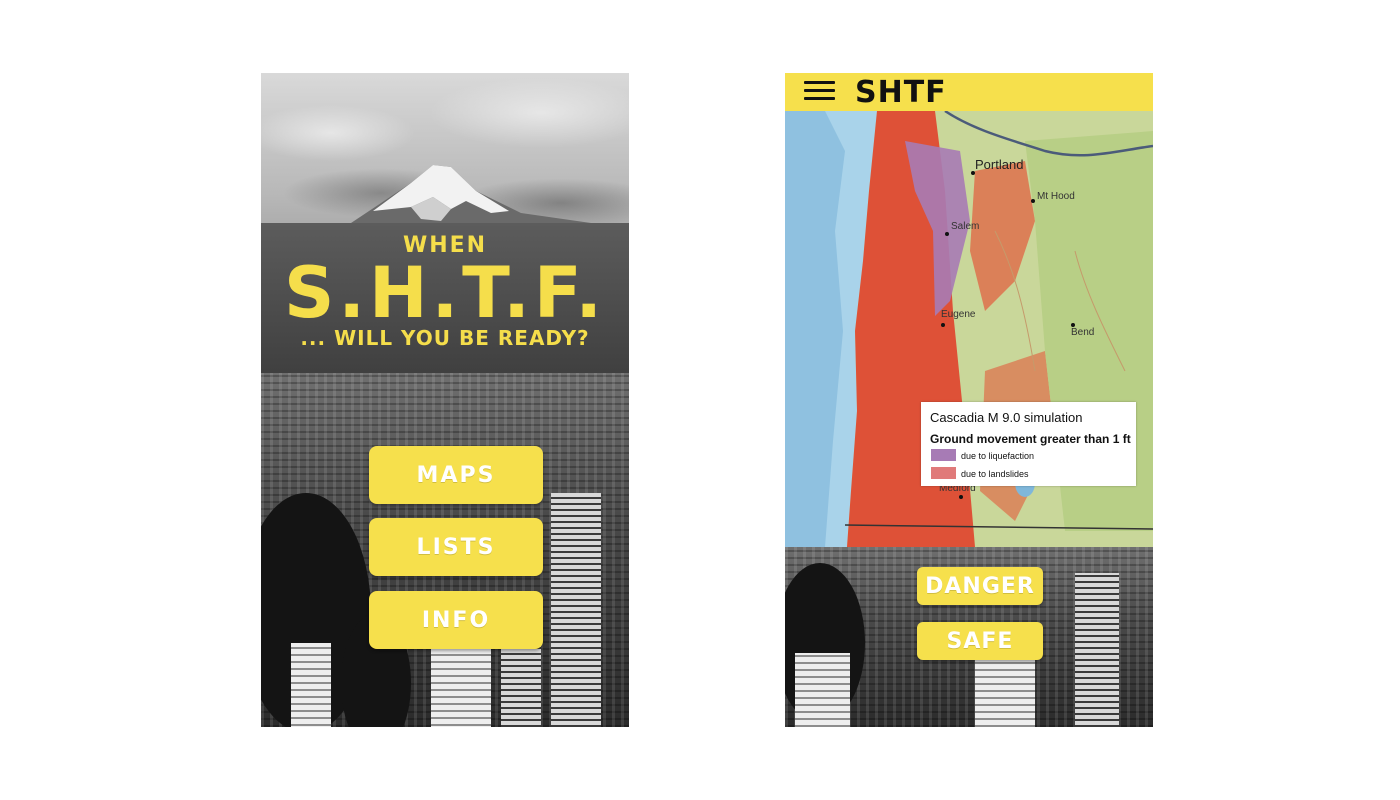 The width and height of the screenshot is (1400, 800). Describe the element at coordinates (901, 92) in the screenshot. I see `brand-title: SHTF` at that location.